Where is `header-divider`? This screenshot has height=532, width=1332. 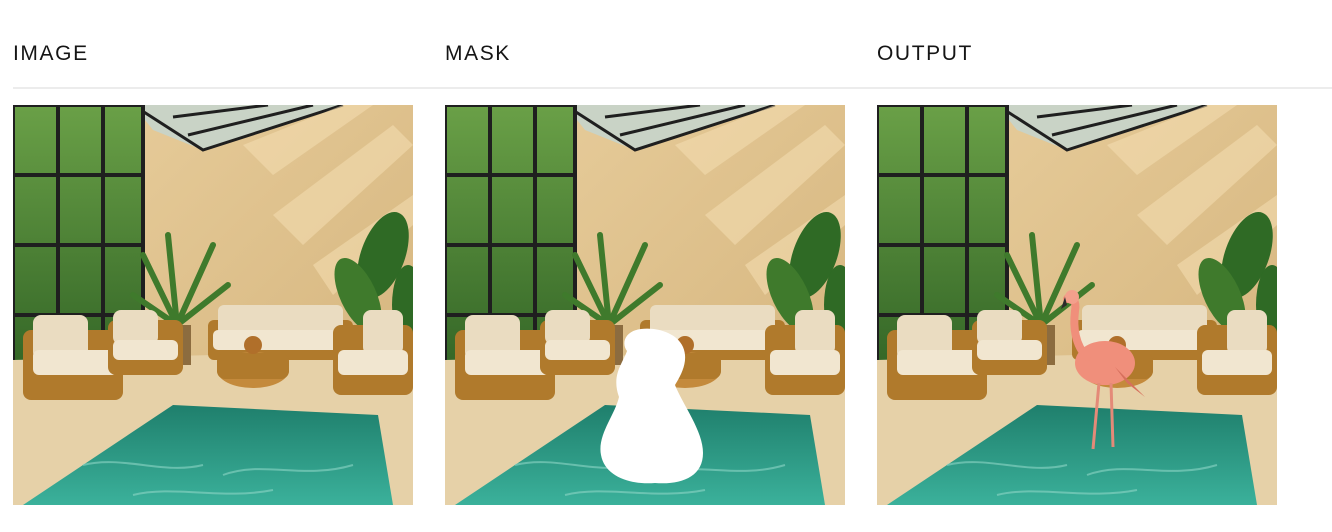
header-divider is located at coordinates (672, 88).